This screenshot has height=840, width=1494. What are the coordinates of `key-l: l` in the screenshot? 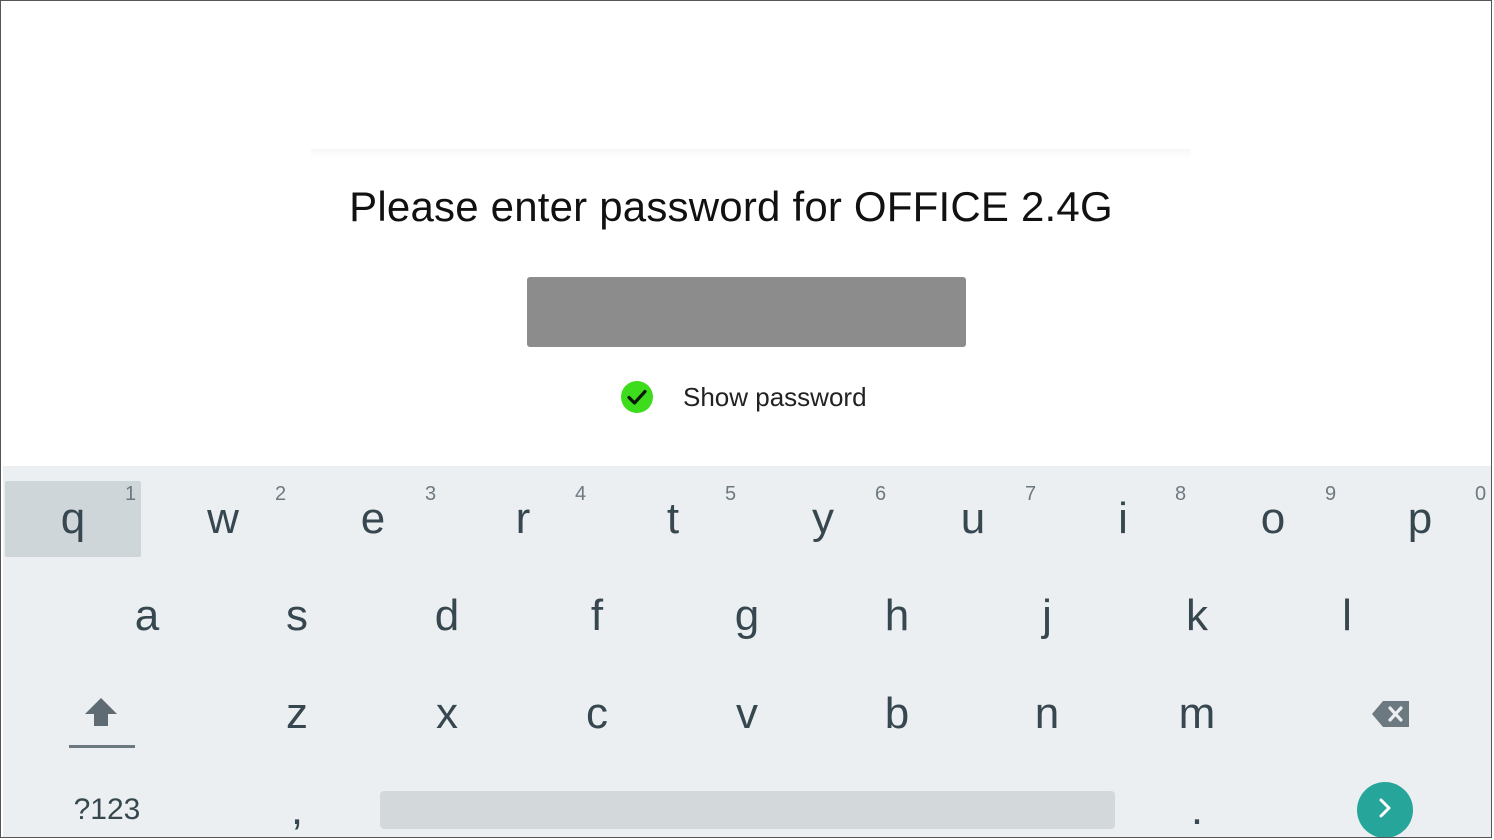 It's located at (1347, 616).